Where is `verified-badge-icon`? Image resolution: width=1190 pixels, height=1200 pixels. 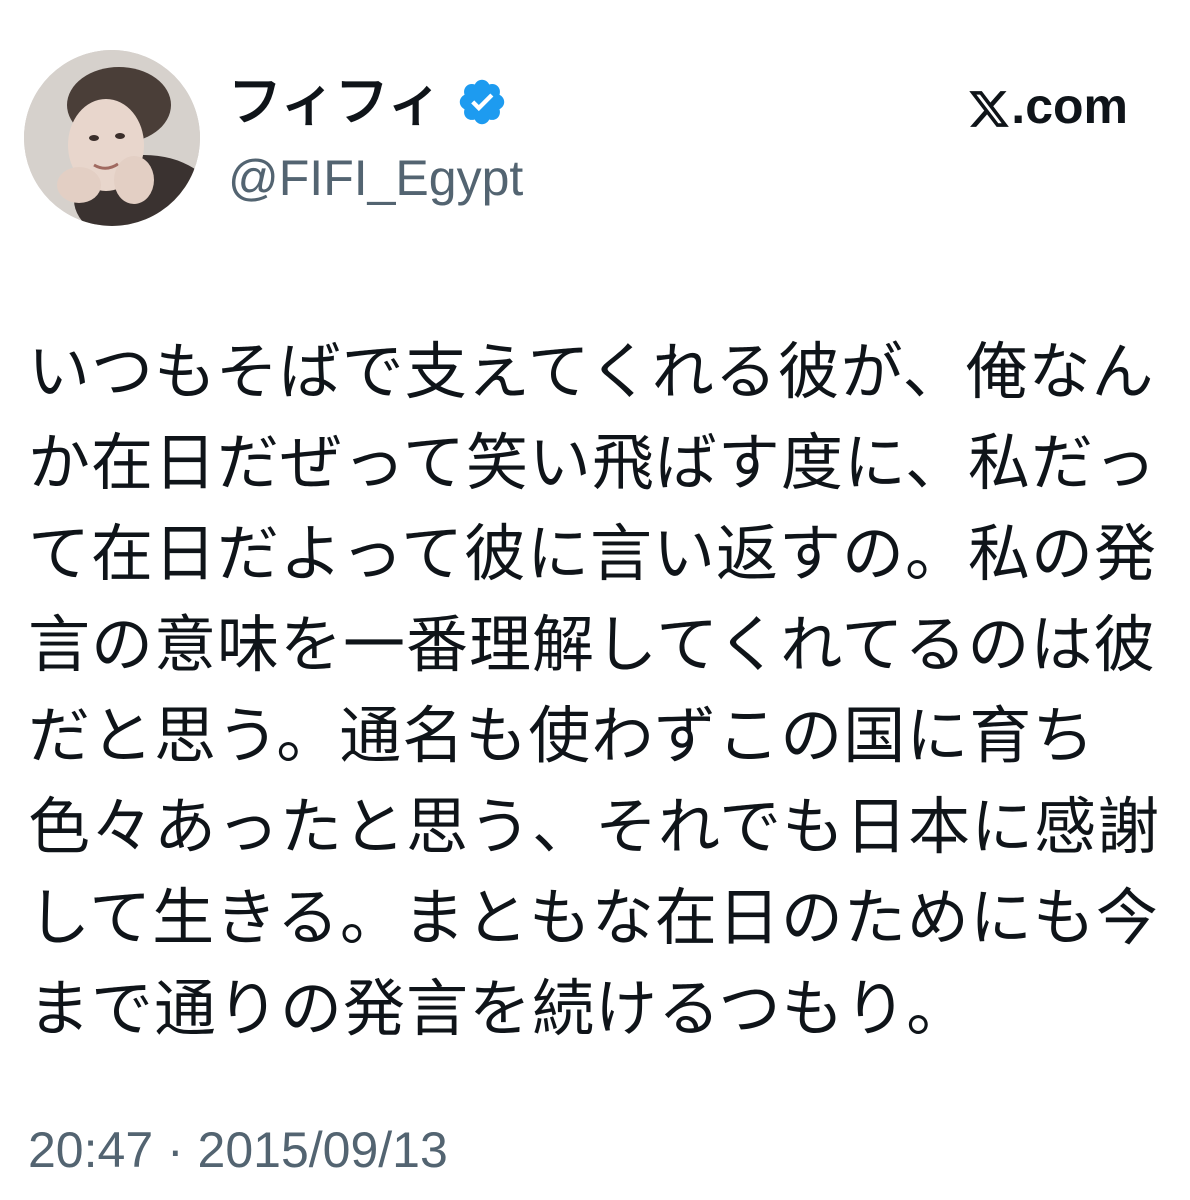
verified-badge-icon is located at coordinates (482, 102).